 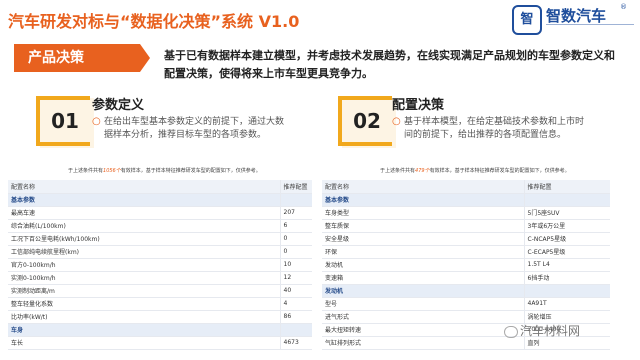 I want to click on table-row: 整车质保 3年或6万公里, so click(x=466, y=226).